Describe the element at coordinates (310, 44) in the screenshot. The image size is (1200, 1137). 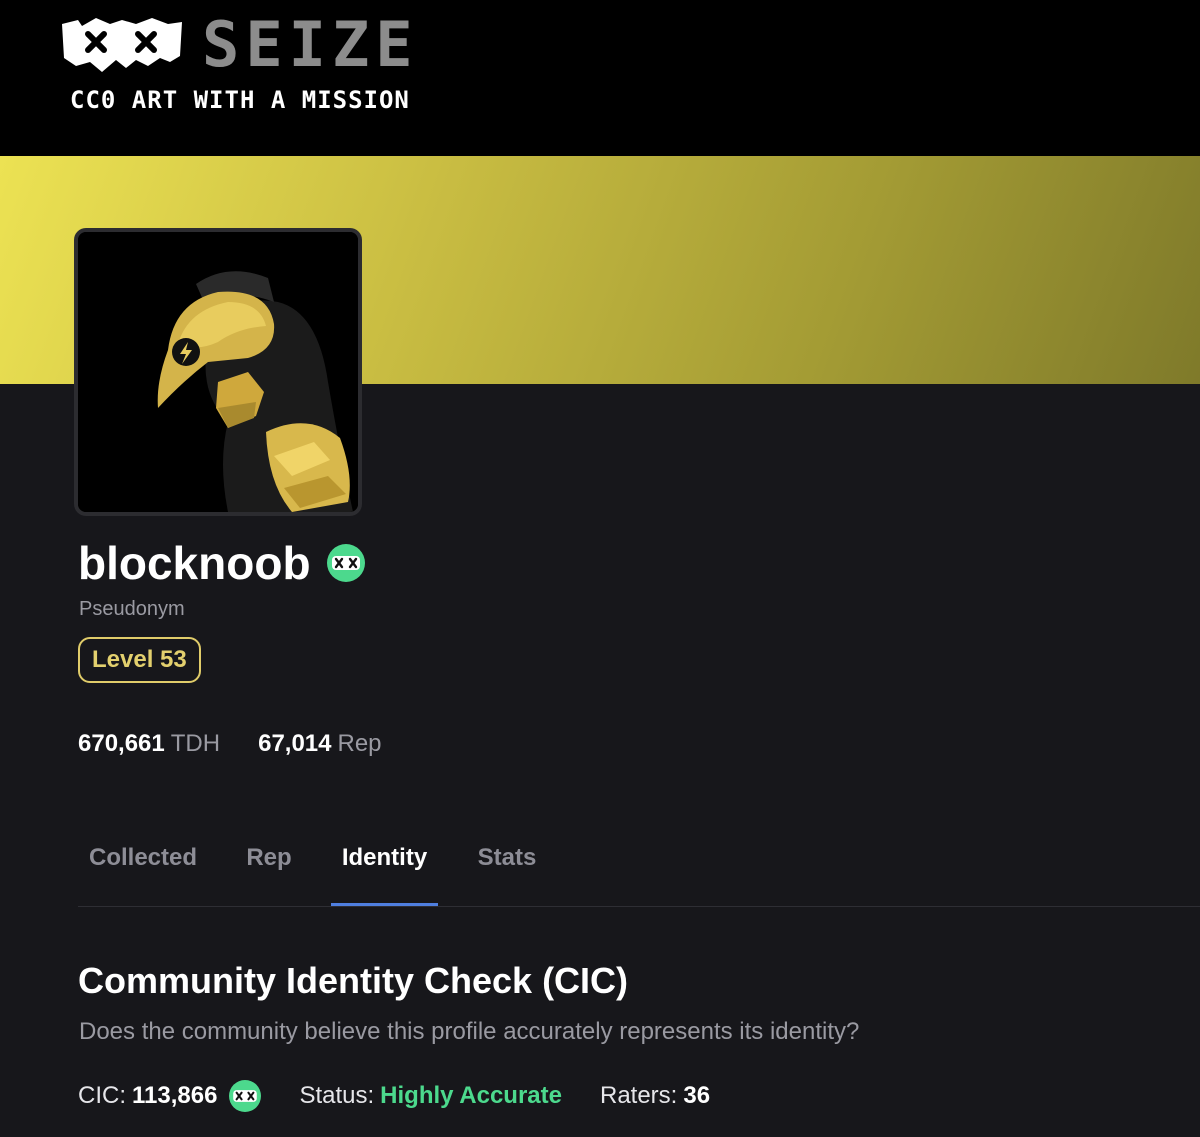
I see `logo-wordmark: SEIZE` at that location.